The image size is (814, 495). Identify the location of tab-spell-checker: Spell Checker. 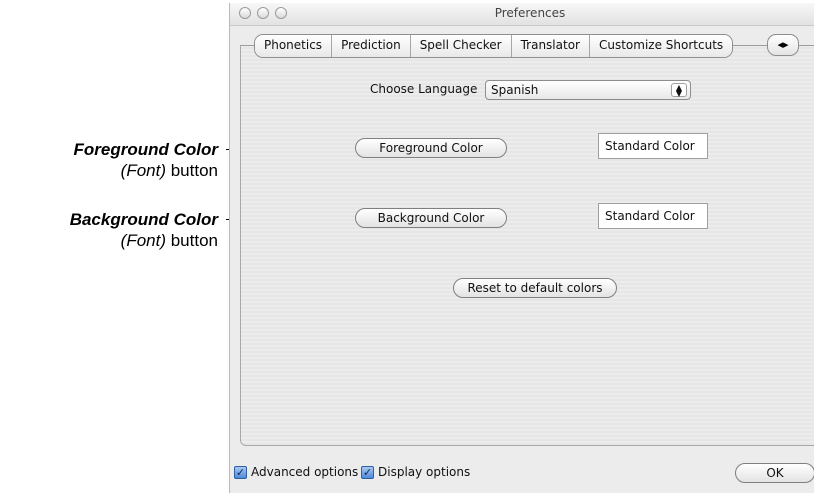
(461, 46).